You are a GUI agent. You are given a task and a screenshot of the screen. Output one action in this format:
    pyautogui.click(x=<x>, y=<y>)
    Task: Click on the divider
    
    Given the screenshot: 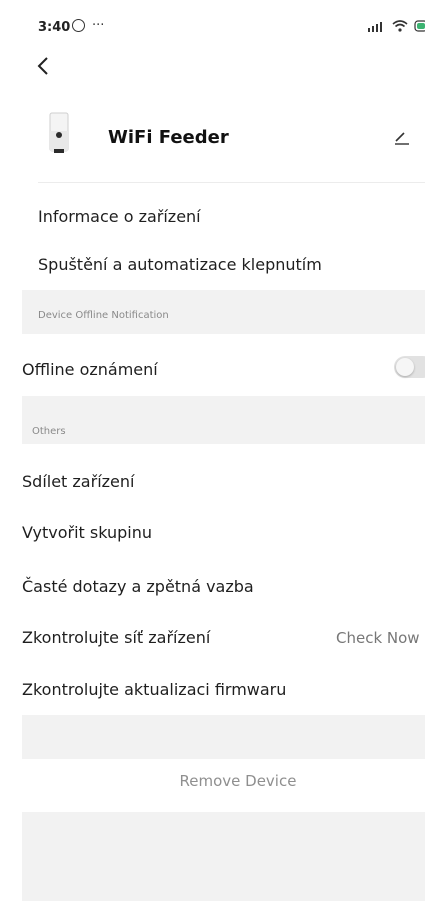 What is the action you would take?
    pyautogui.click(x=231, y=182)
    